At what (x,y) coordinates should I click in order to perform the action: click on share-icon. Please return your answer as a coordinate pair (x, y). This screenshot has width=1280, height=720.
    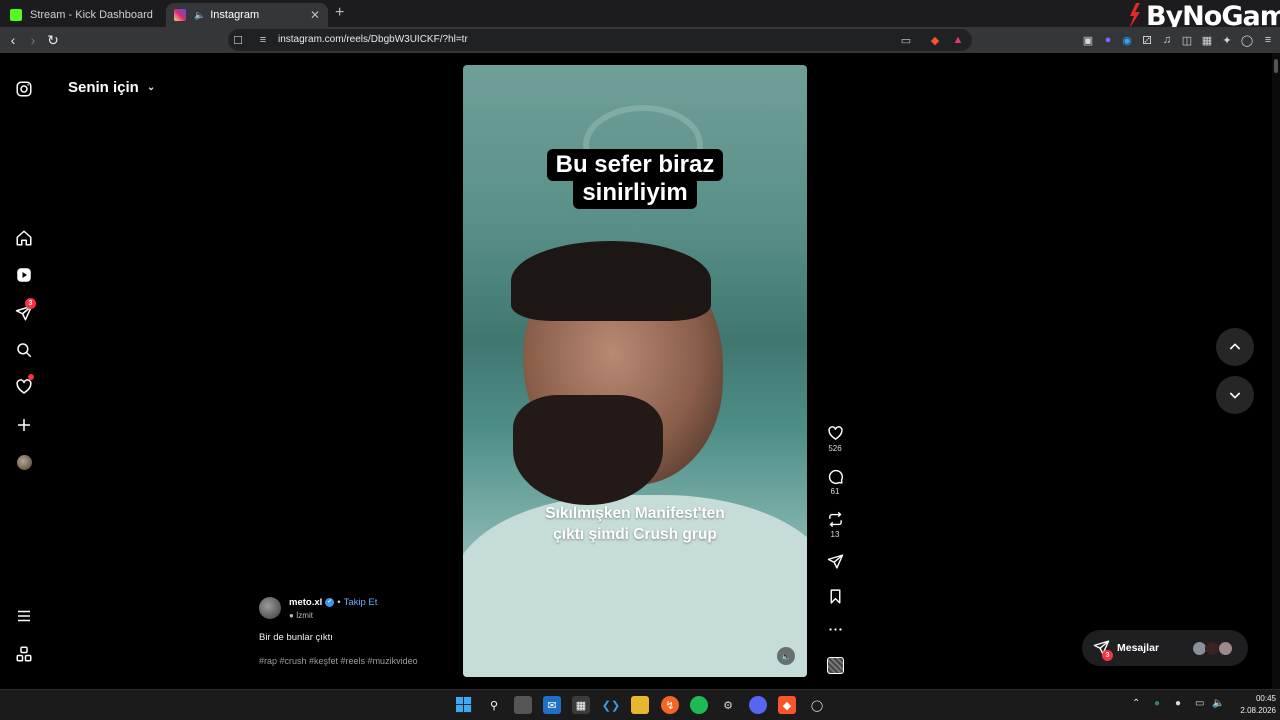
    Looking at the image, I should click on (835, 561).